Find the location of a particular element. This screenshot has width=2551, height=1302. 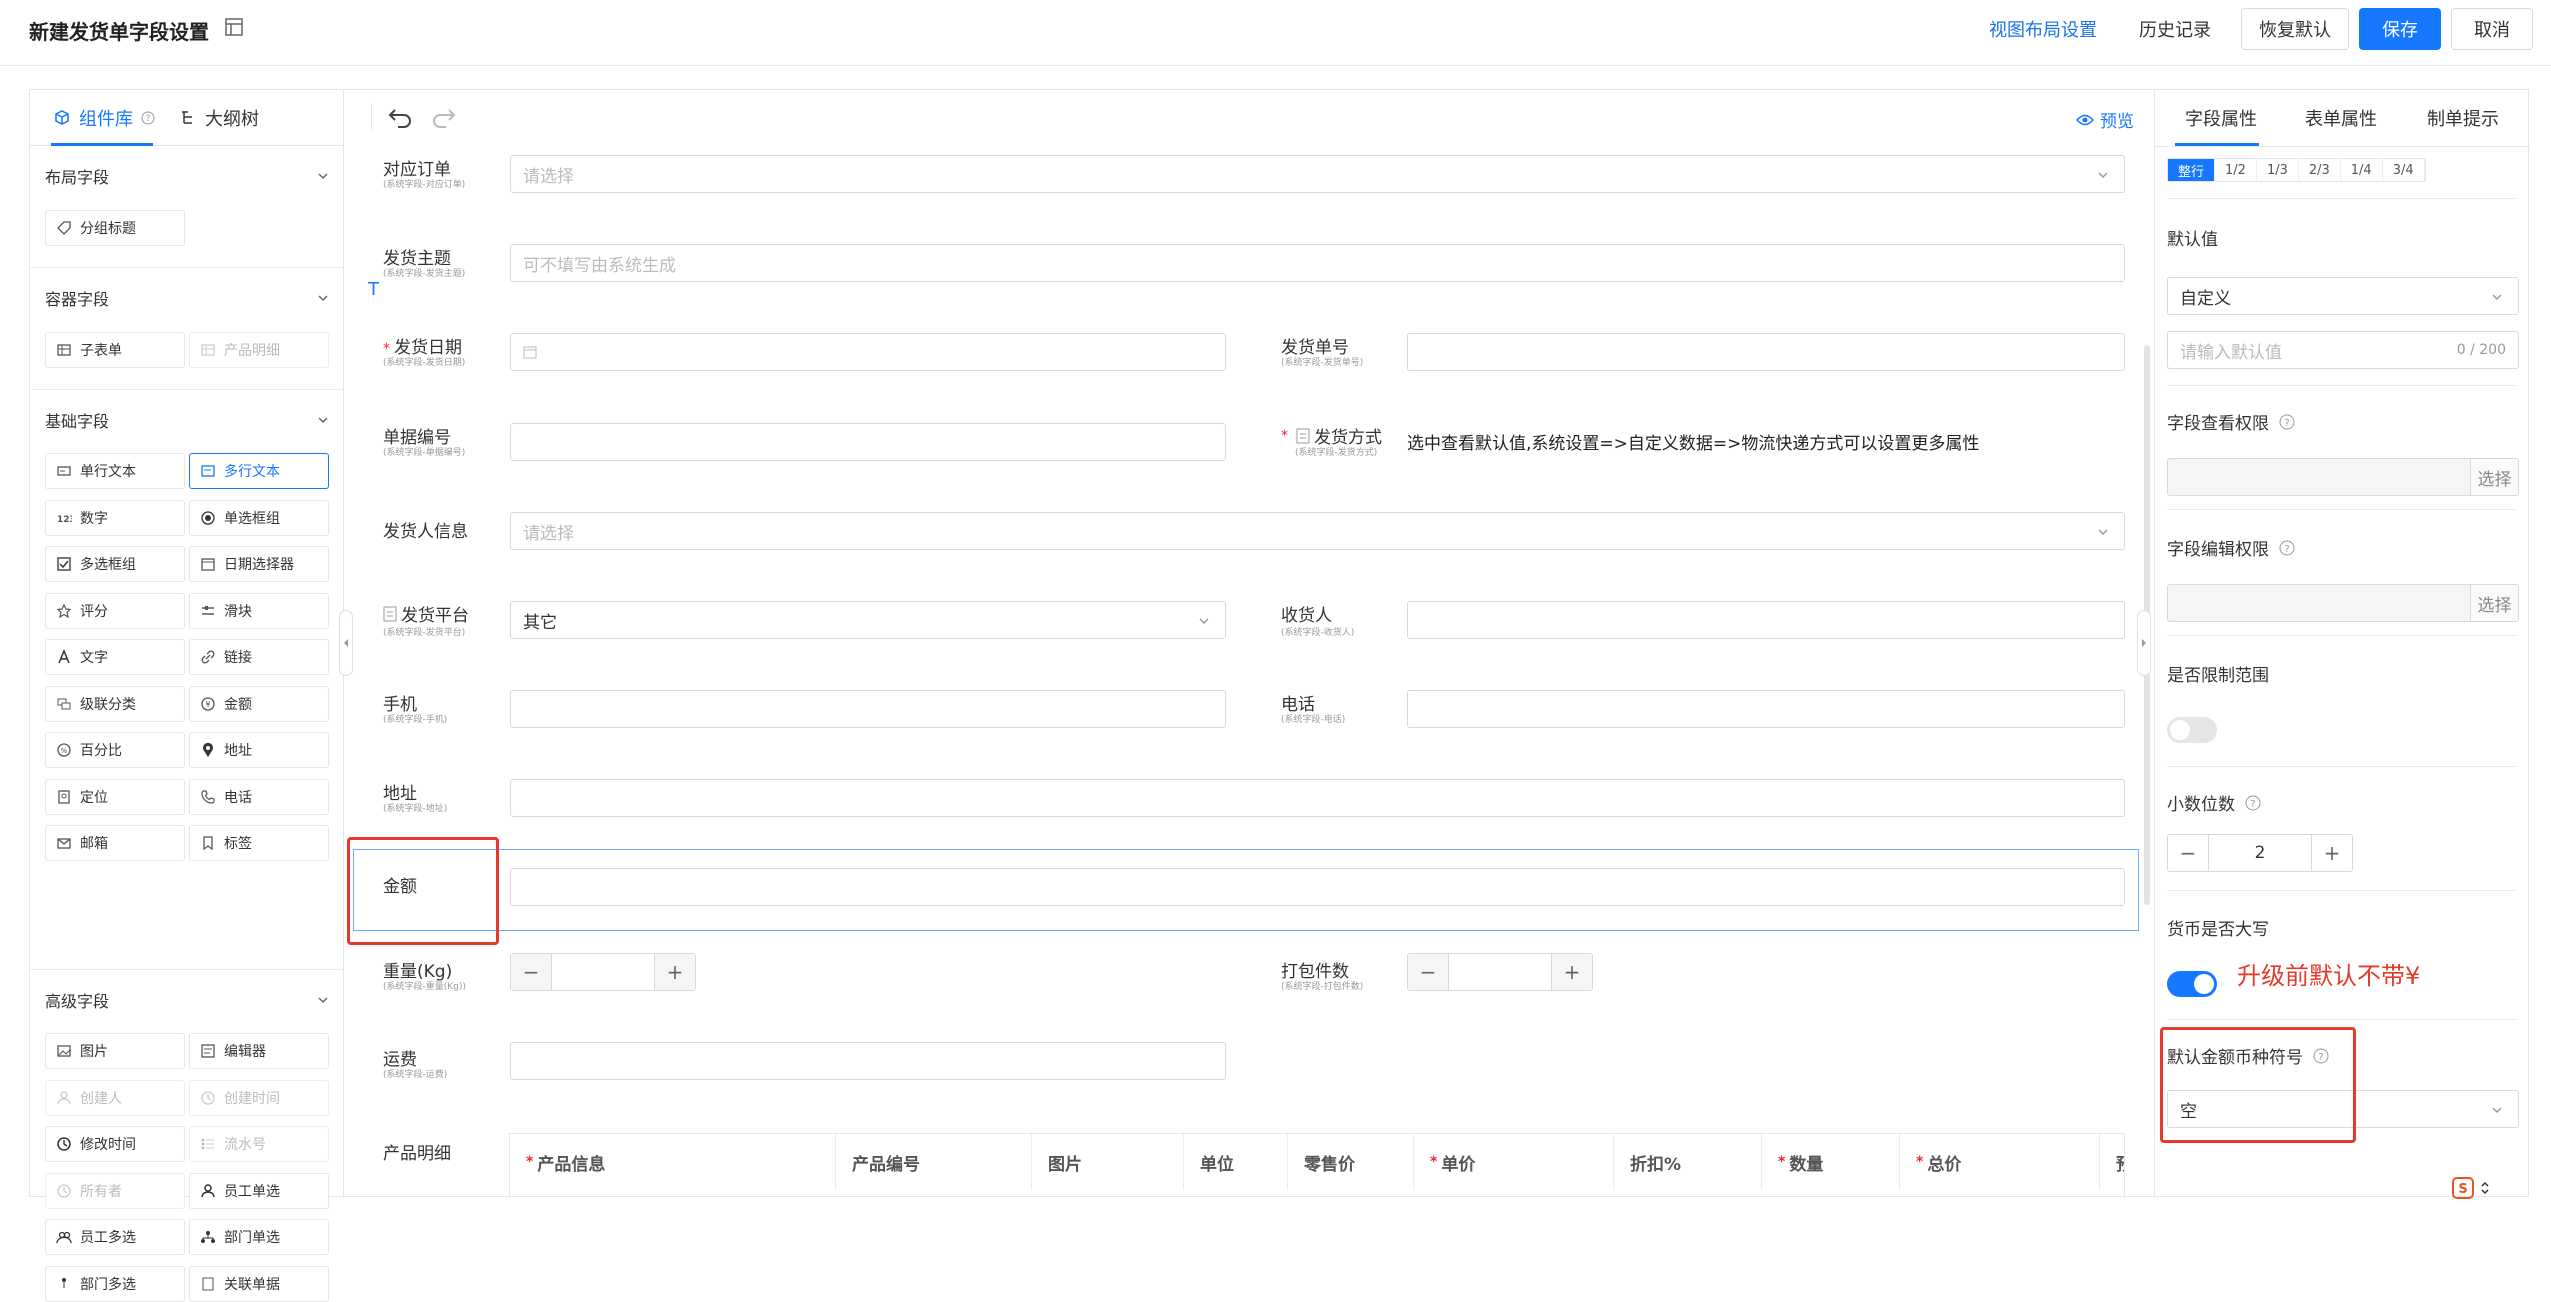

component-advanced-0: 图片 is located at coordinates (115, 1051).